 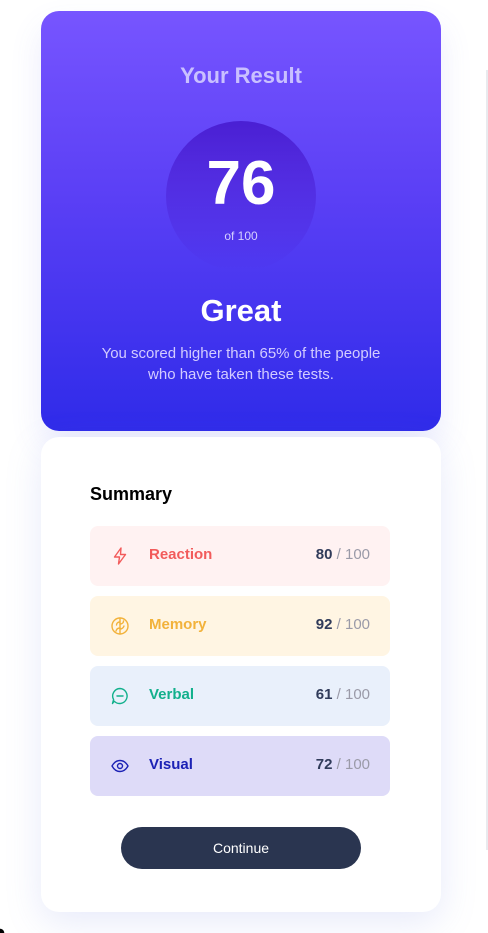 I want to click on rating-label: Great, so click(x=241, y=310).